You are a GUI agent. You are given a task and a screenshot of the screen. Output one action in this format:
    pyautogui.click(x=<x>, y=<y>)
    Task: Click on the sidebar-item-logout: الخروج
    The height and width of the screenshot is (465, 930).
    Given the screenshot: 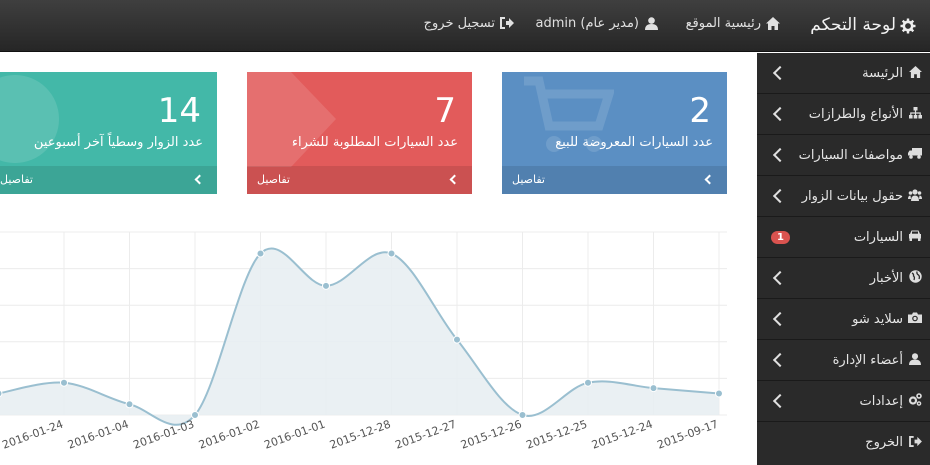 What is the action you would take?
    pyautogui.click(x=843, y=442)
    